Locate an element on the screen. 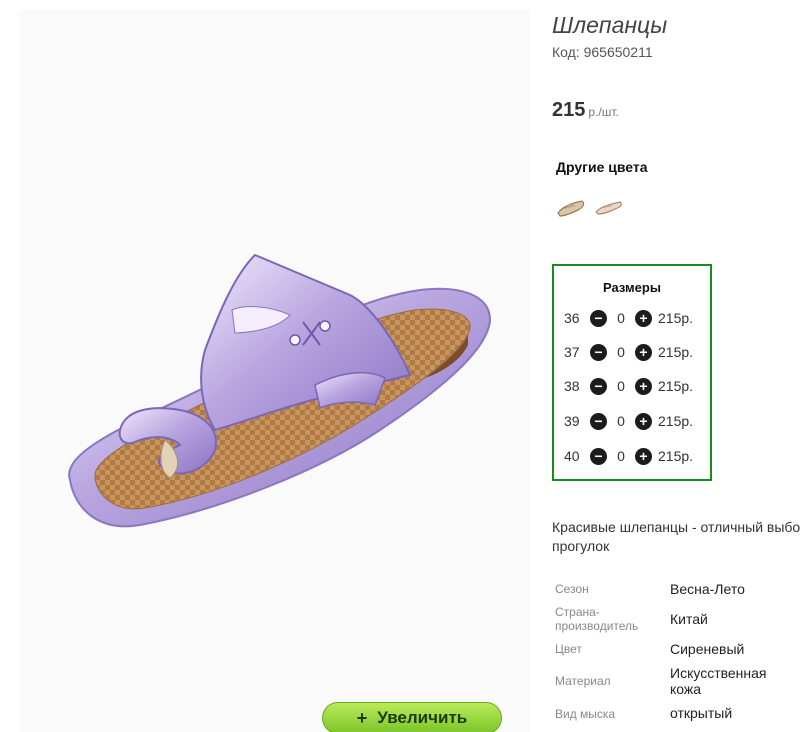 Image resolution: width=802 pixels, height=732 pixels. attr-value-season: Весна-Лето is located at coordinates (707, 589).